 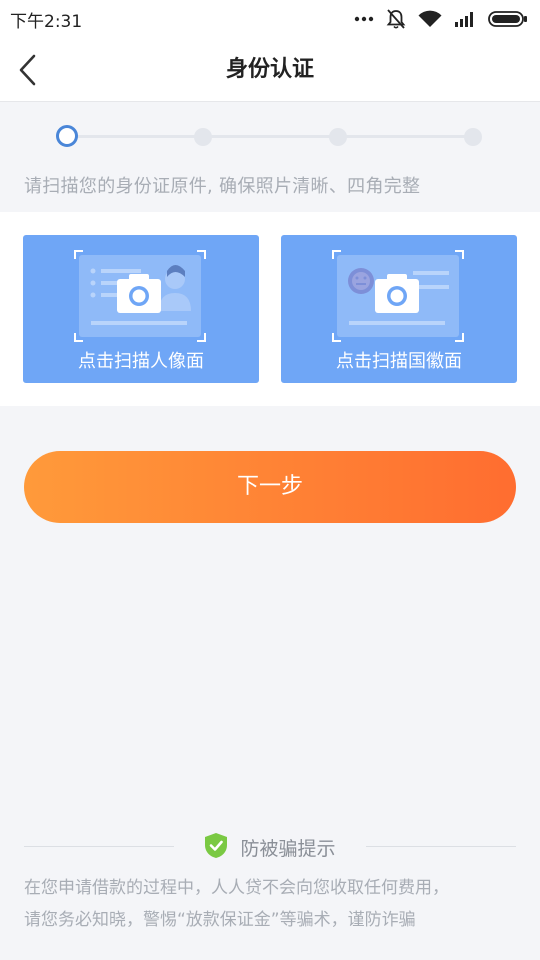 I want to click on status-time: 下午2:31, so click(x=46, y=21).